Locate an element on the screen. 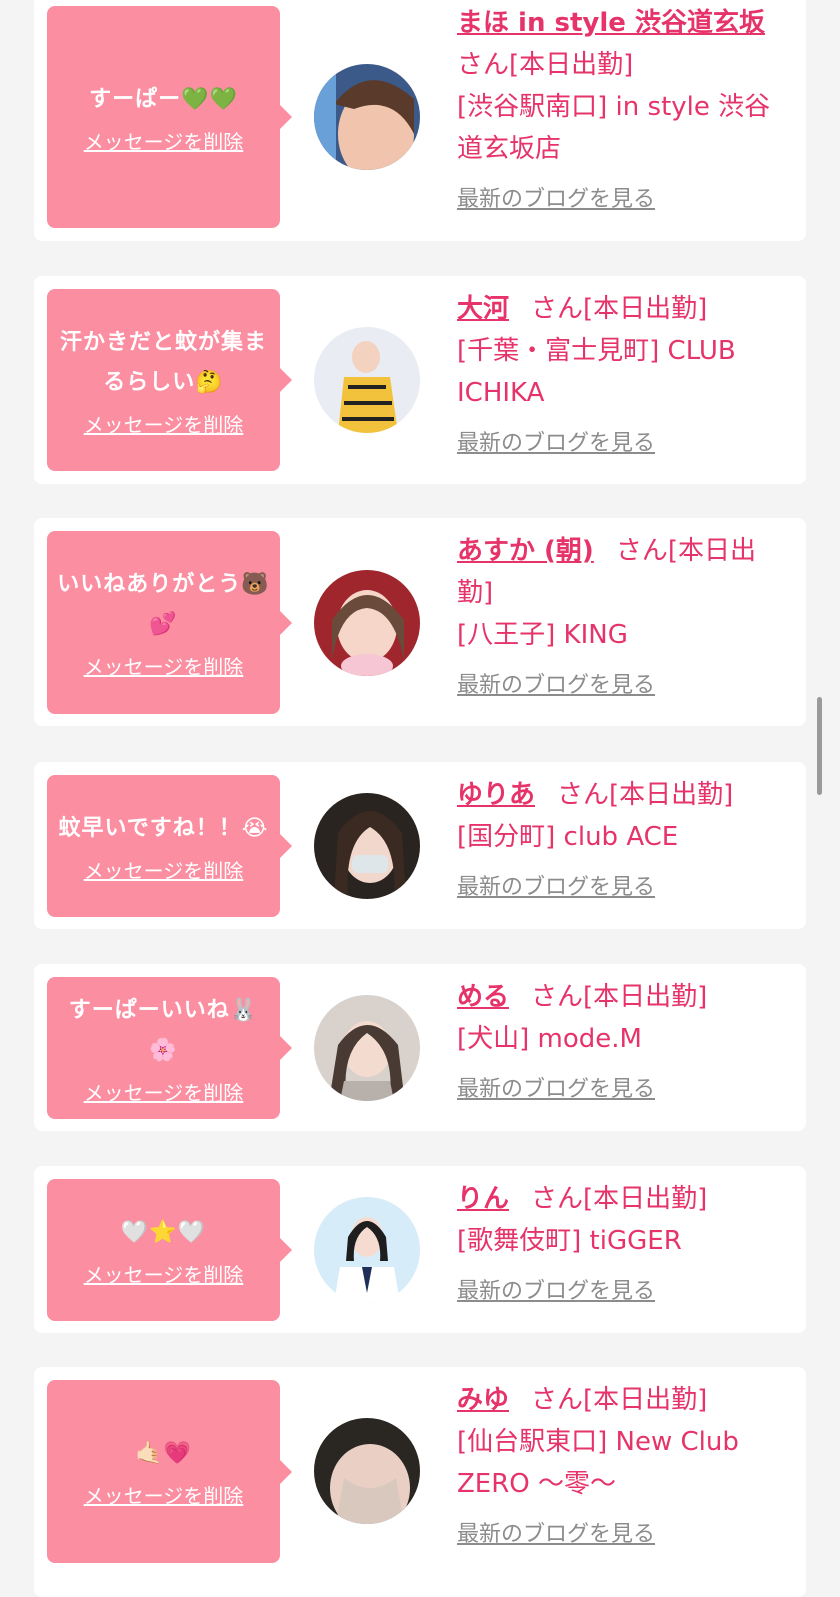  cast-name-link: める is located at coordinates (483, 997).